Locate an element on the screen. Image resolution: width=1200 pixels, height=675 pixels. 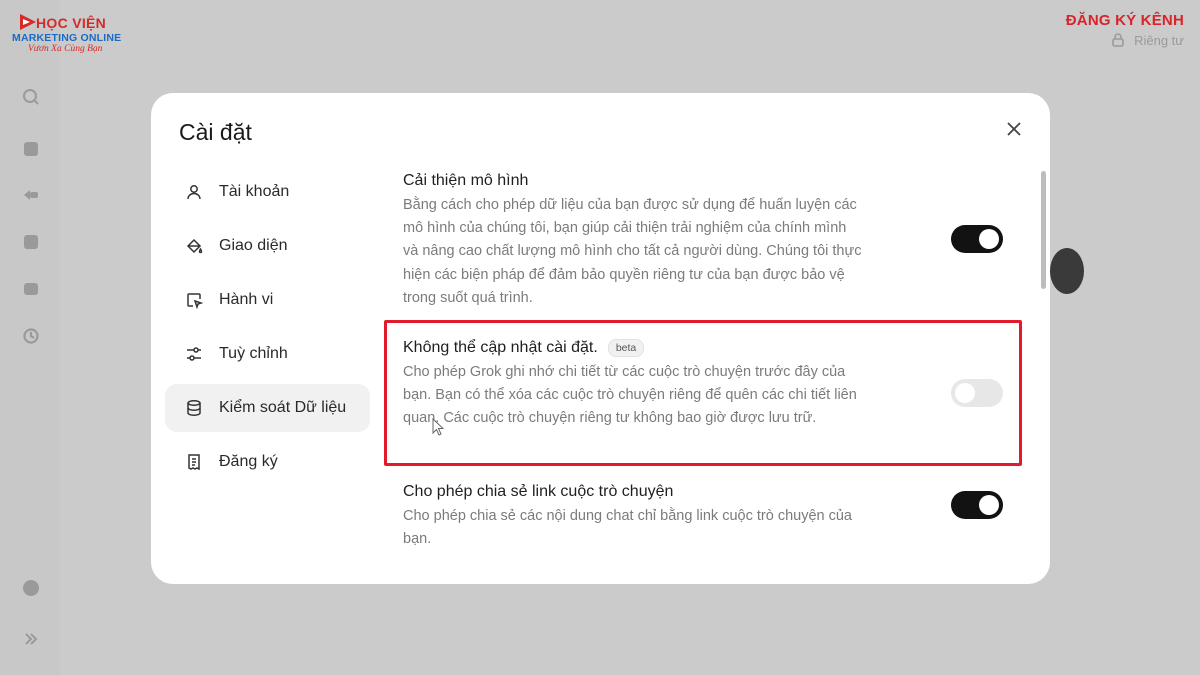
setting-title: Cho phép chia sẻ link cuộc trò chuyện is located at coordinates (538, 491).